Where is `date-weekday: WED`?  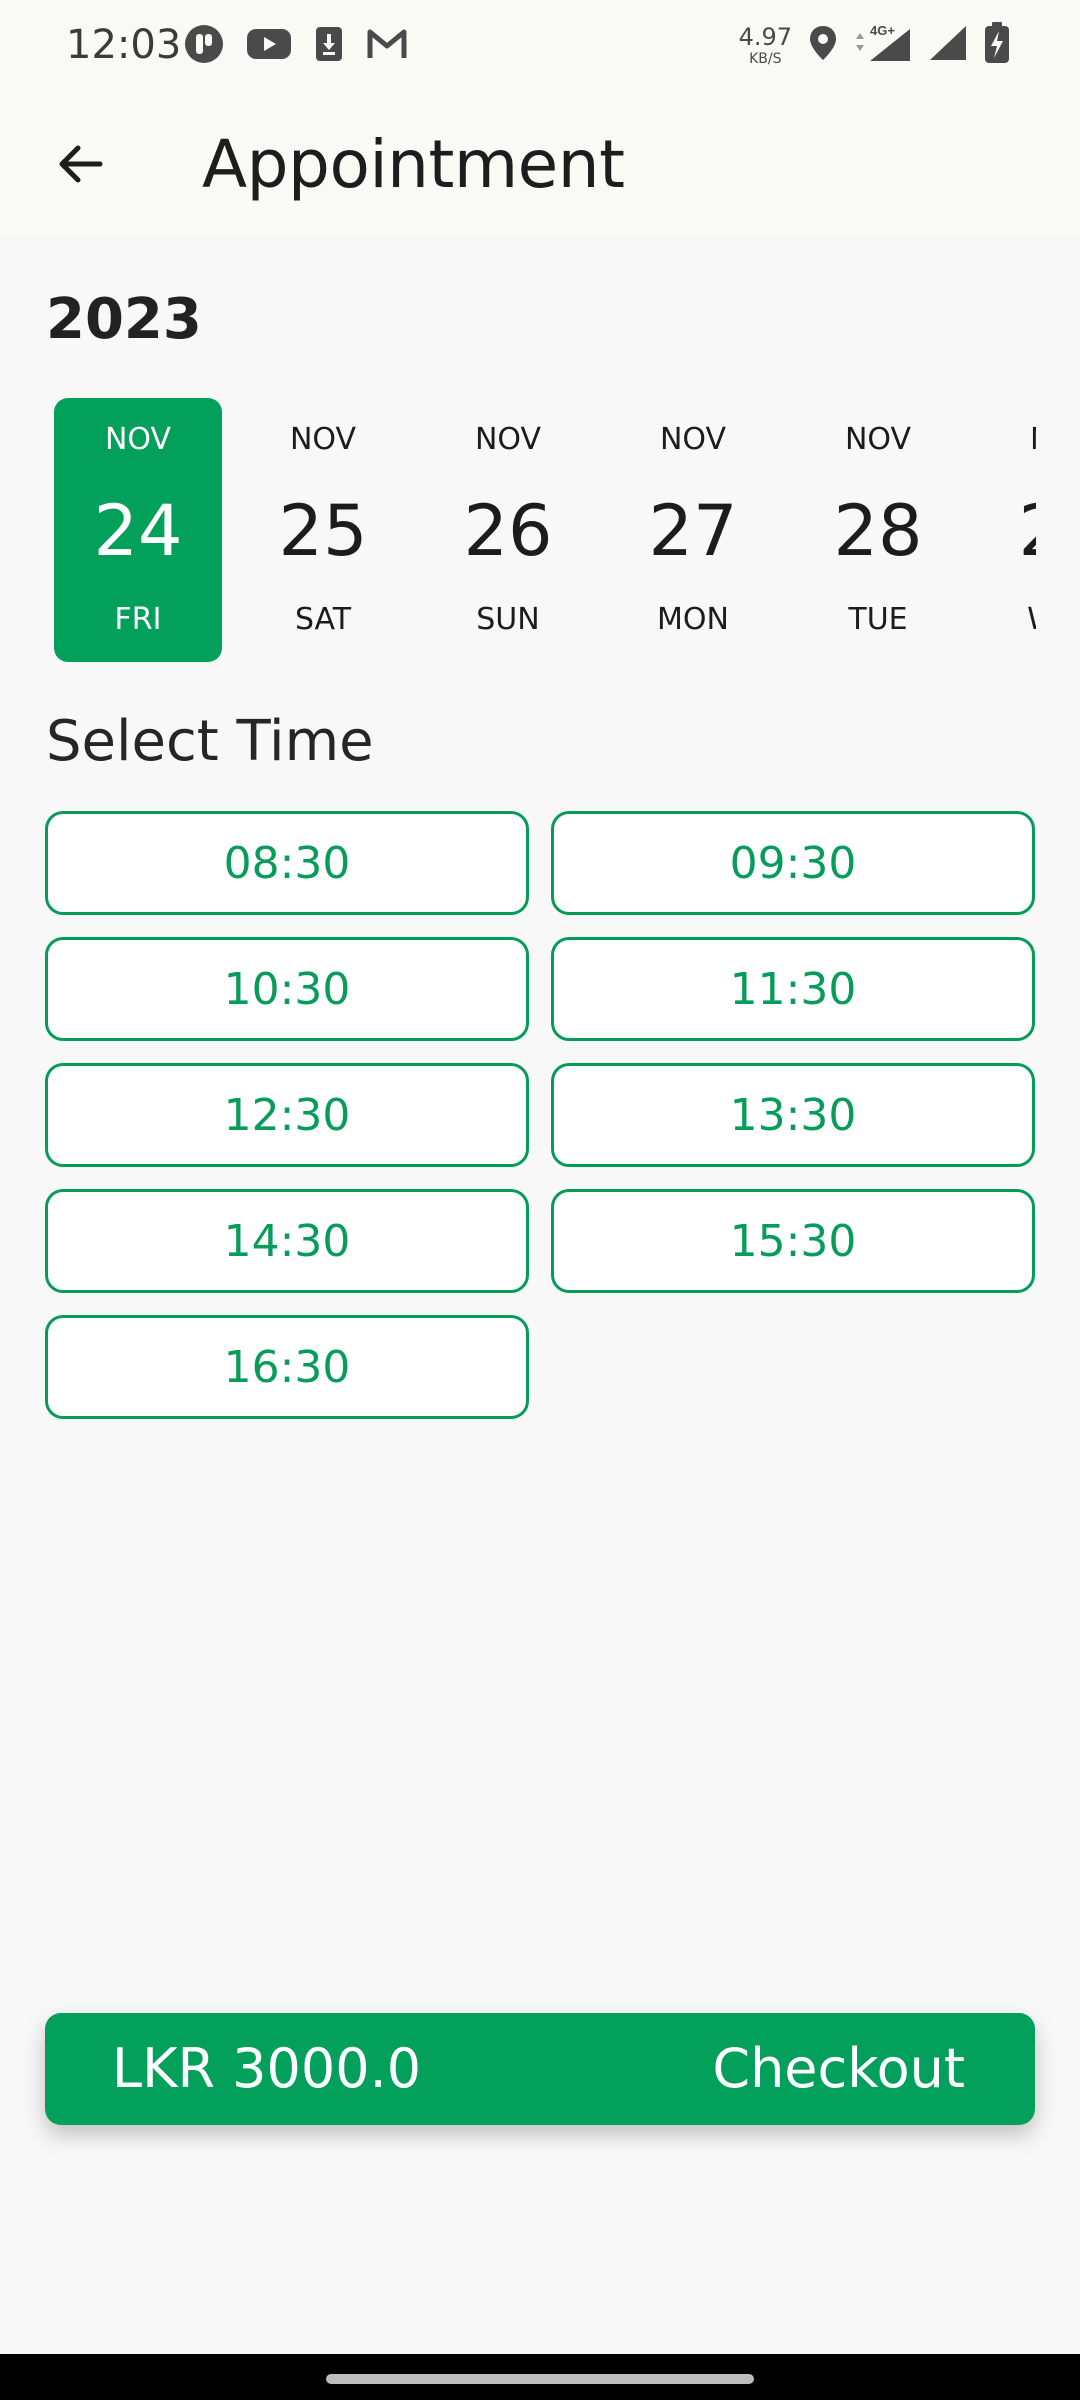 date-weekday: WED is located at coordinates (1007, 620).